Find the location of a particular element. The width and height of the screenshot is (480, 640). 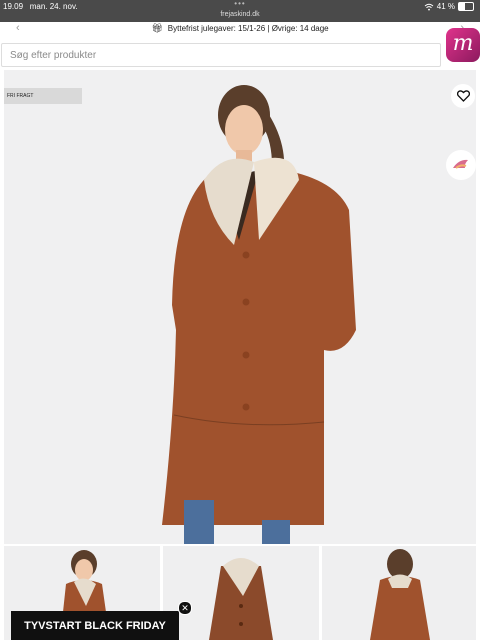

battery-fill is located at coordinates (462, 6).